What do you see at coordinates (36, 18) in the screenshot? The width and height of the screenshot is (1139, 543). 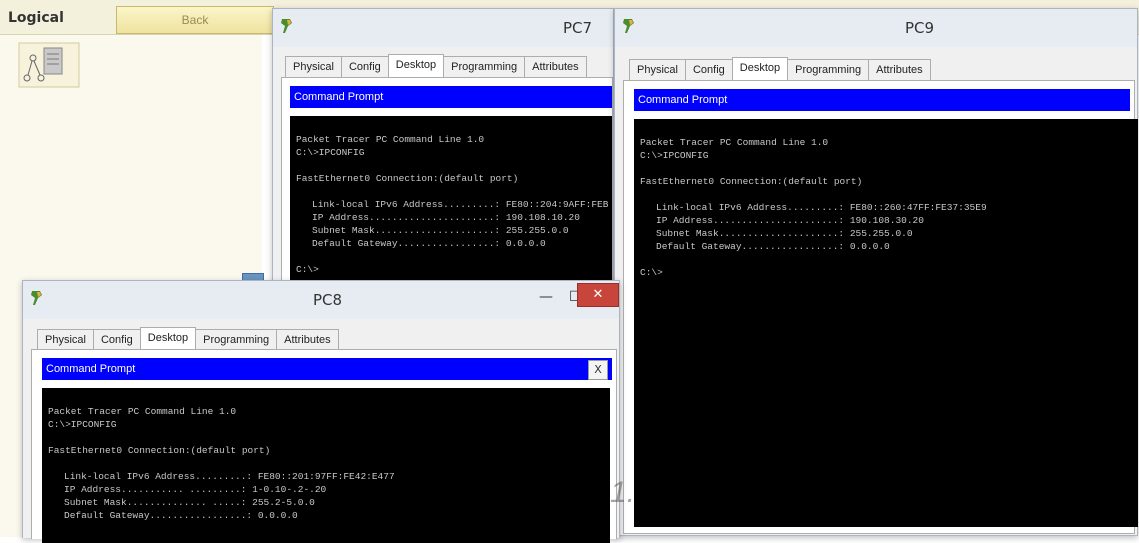 I see `logical-mode-label: Logical` at bounding box center [36, 18].